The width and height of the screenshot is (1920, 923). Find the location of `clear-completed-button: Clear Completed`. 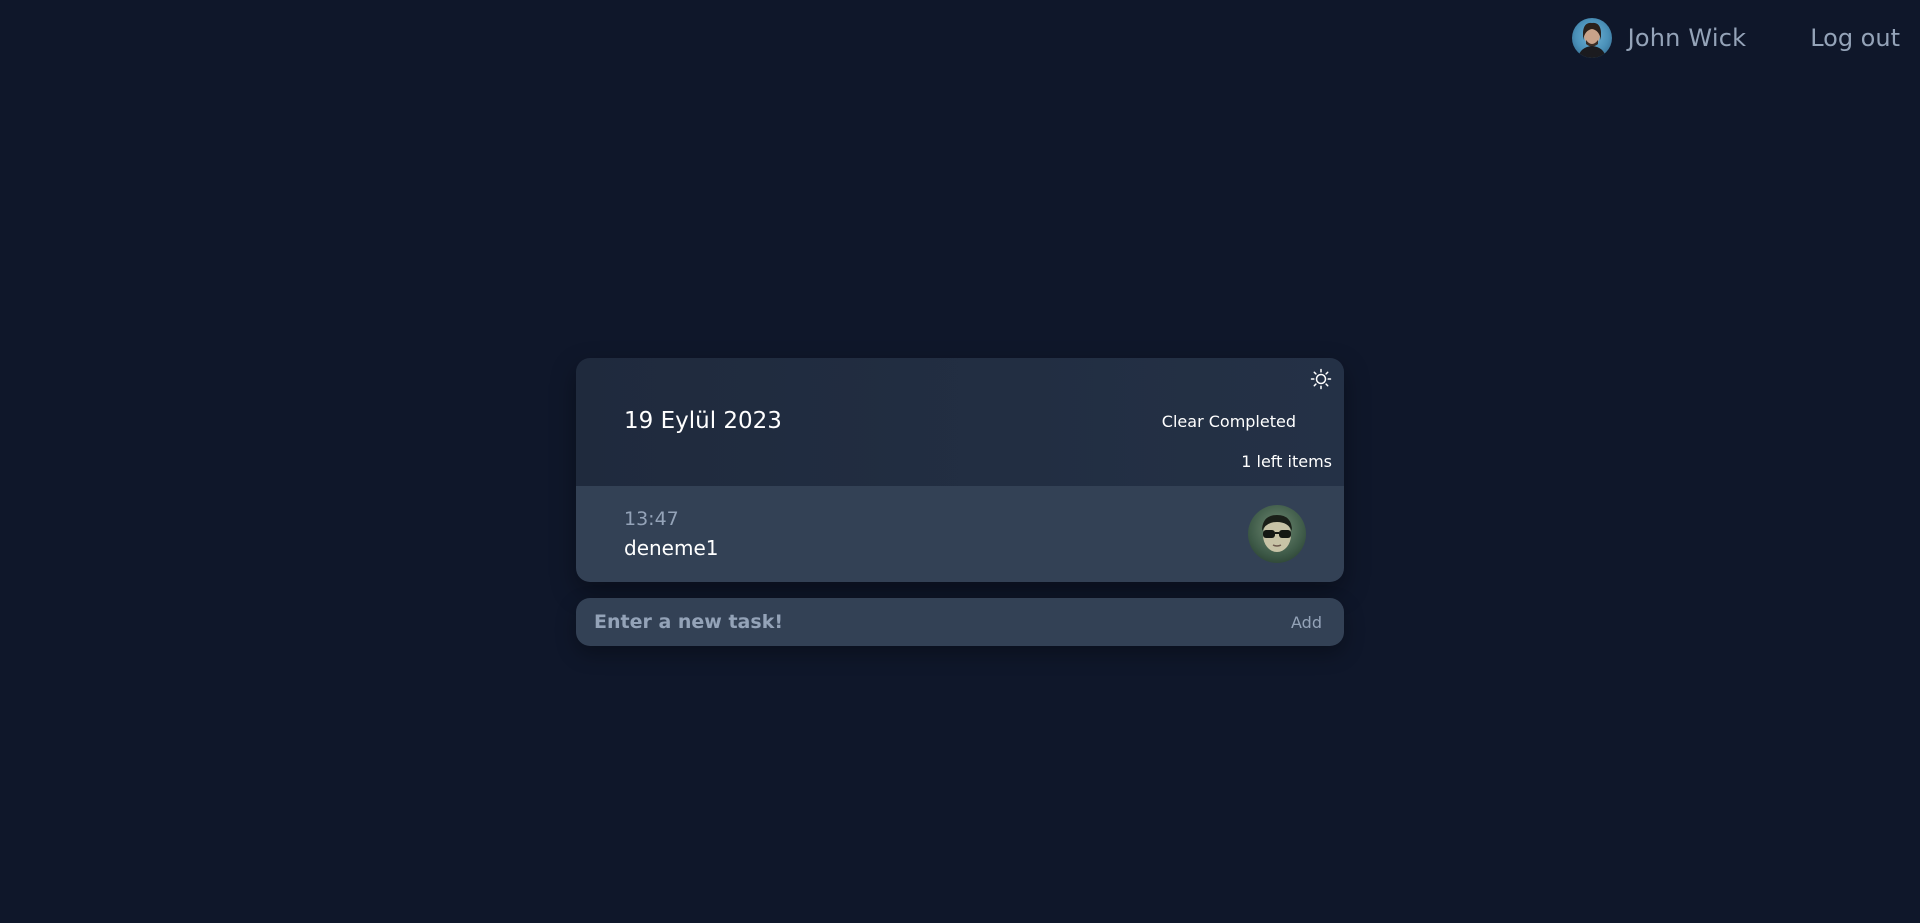

clear-completed-button: Clear Completed is located at coordinates (1229, 421).